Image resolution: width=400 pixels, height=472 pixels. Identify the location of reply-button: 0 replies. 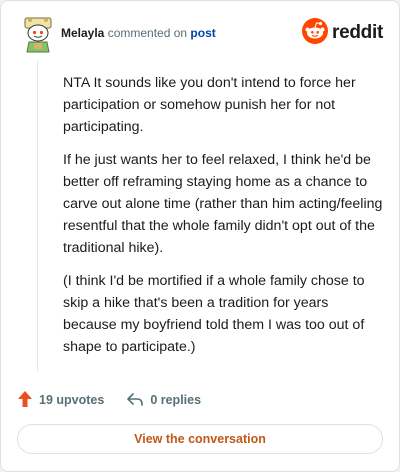
(163, 400).